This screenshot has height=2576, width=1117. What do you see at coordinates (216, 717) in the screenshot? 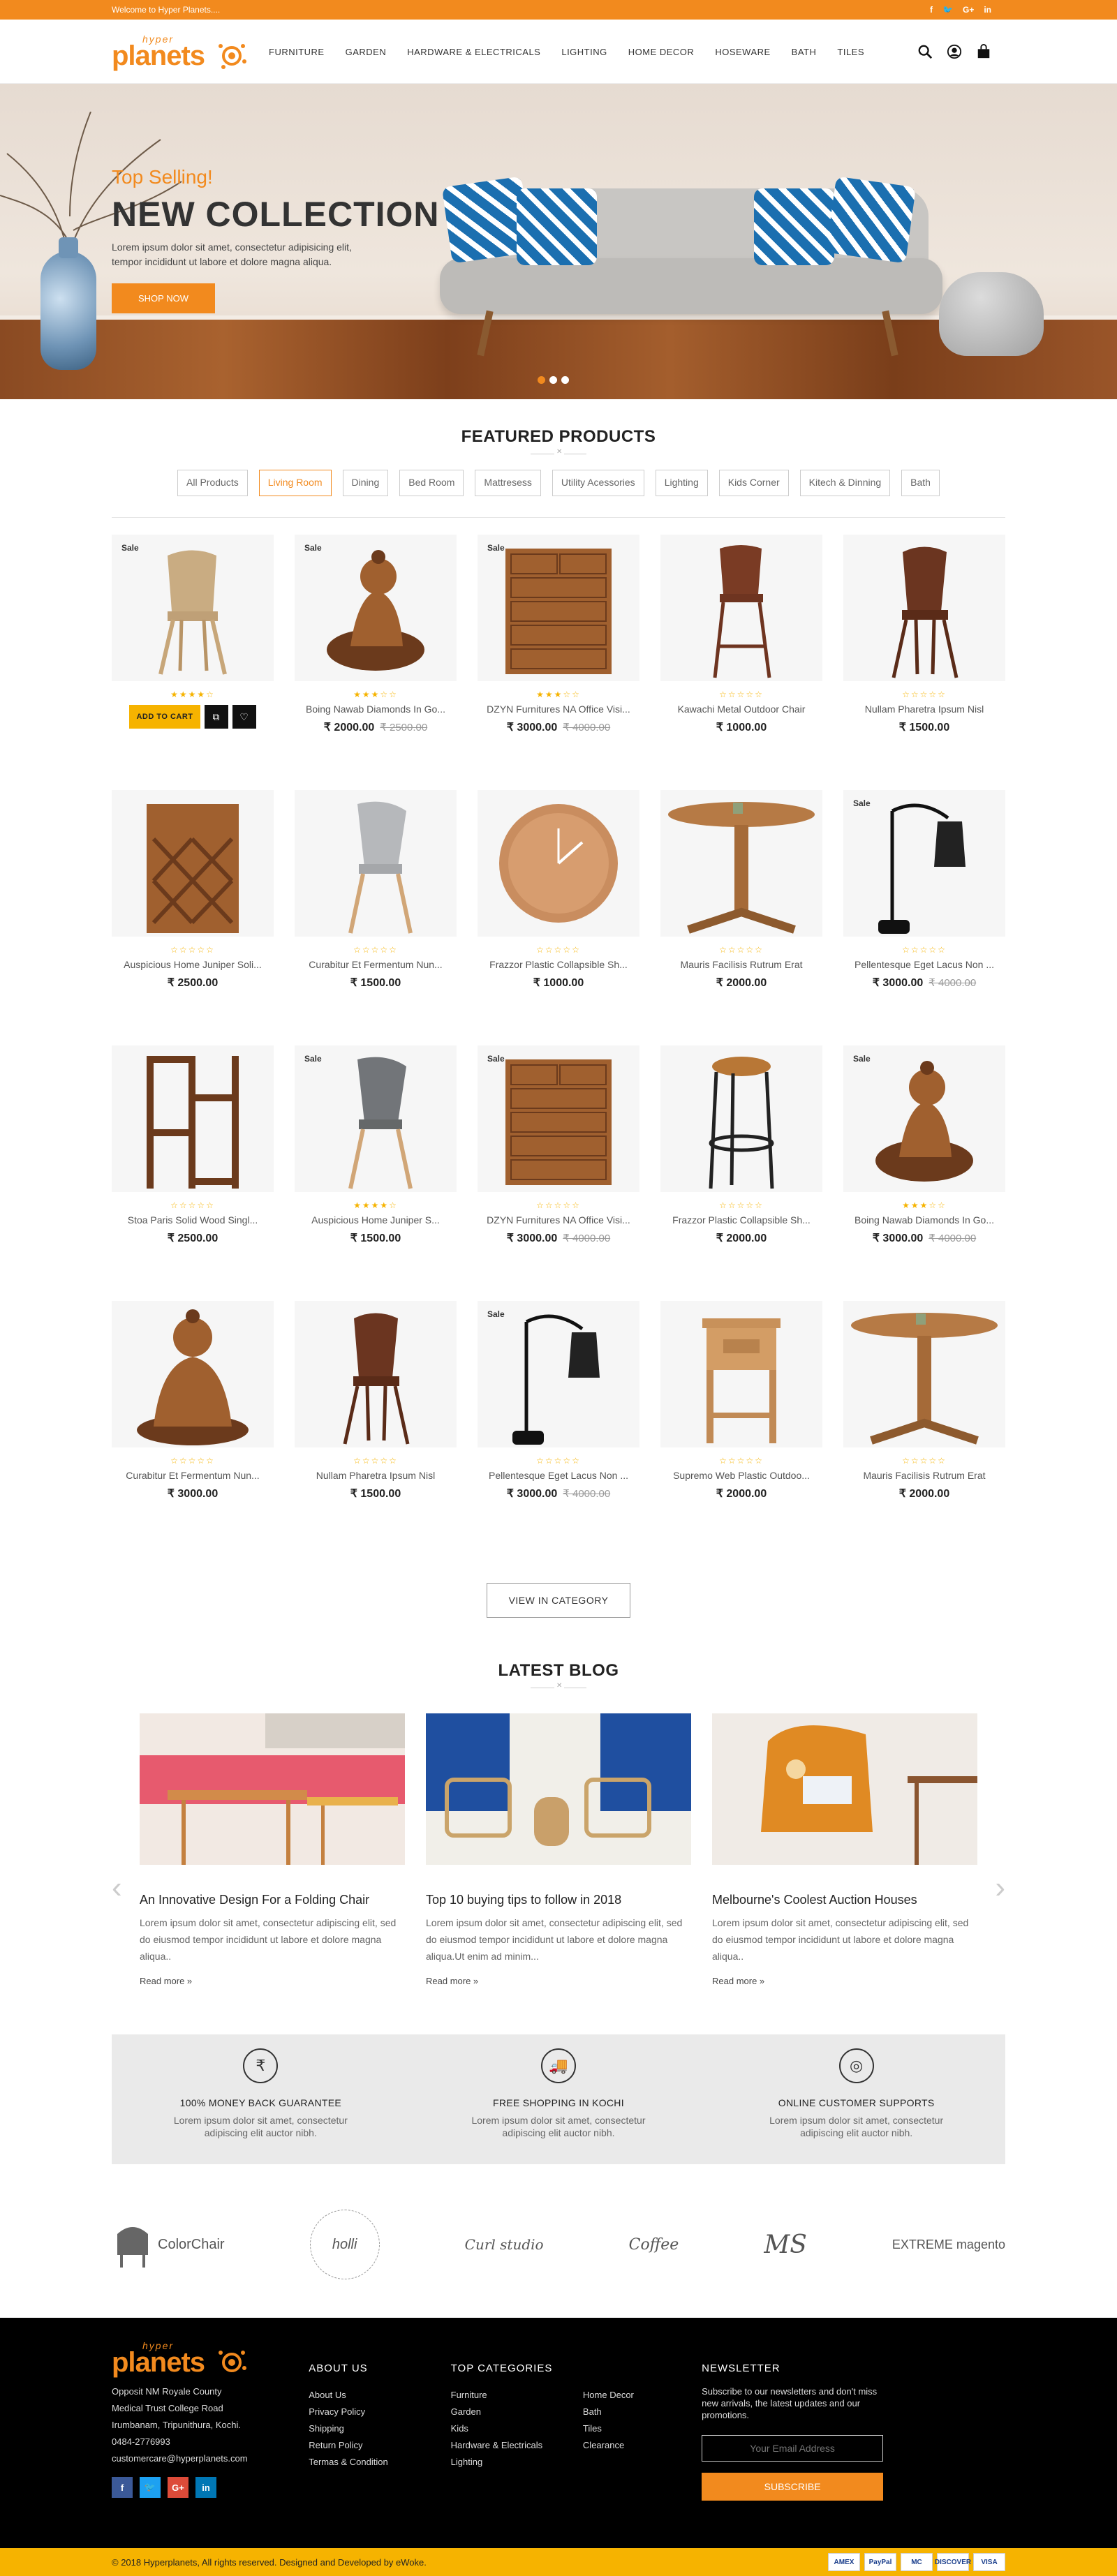
I see `quick-view-icon: ⧉` at bounding box center [216, 717].